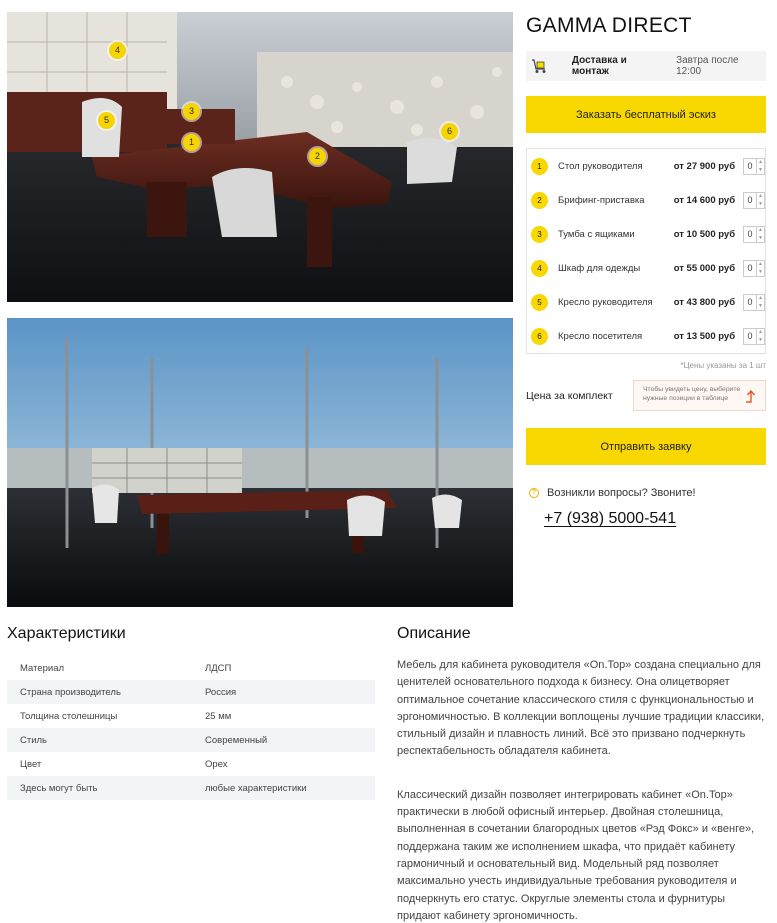 This screenshot has height=923, width=777. Describe the element at coordinates (317, 156) in the screenshot. I see `photo-marker: 2` at that location.